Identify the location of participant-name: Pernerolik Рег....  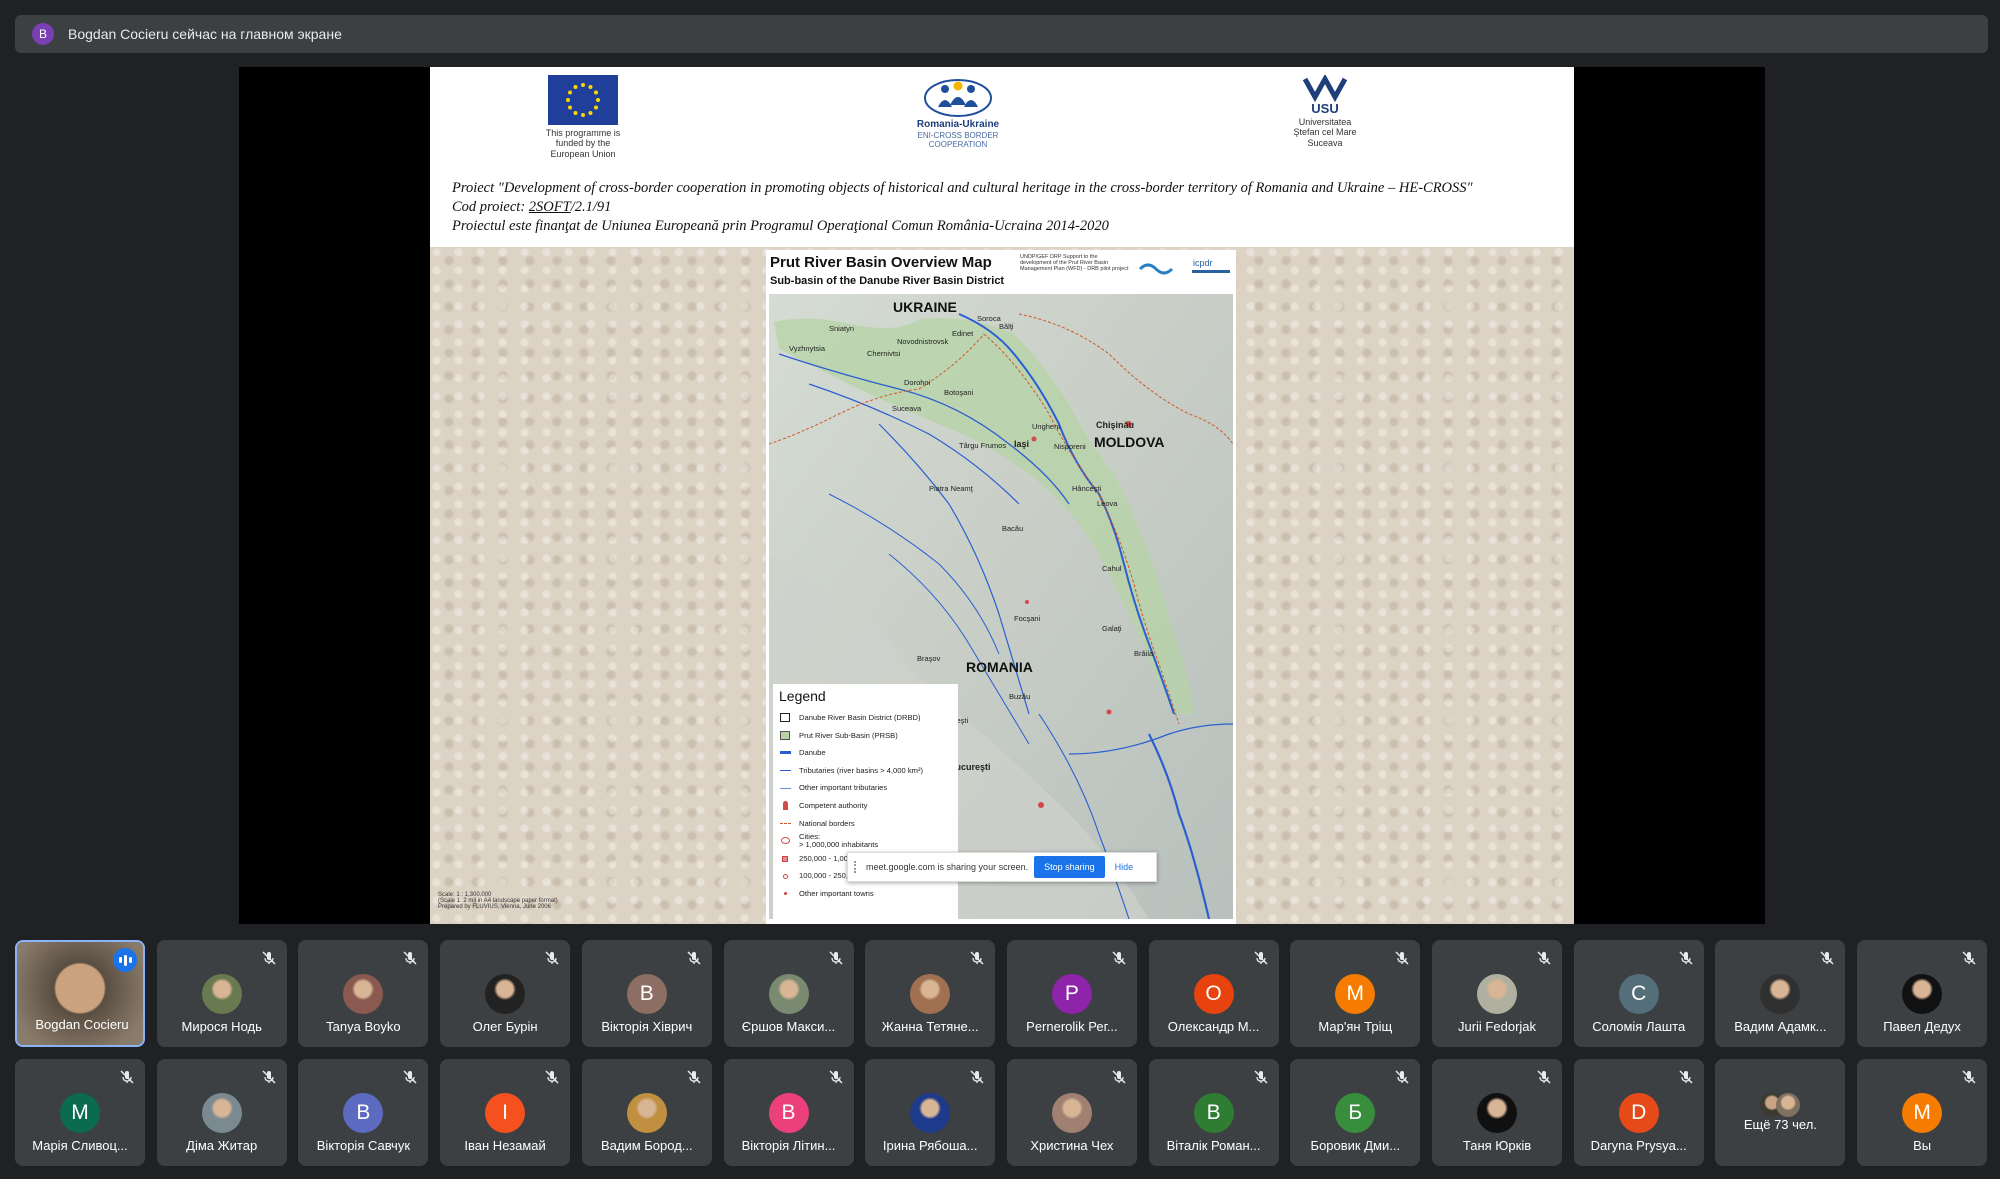
(1072, 1026).